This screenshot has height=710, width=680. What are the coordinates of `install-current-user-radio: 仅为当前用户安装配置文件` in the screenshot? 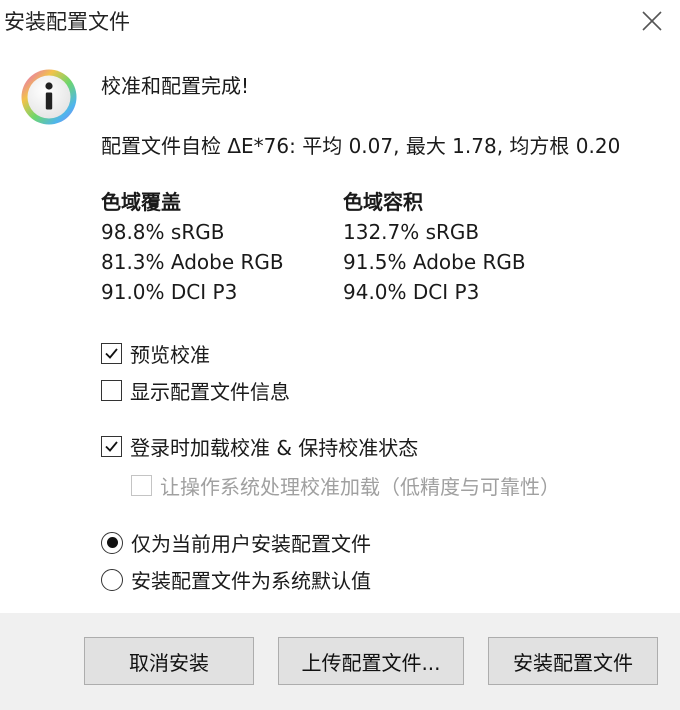 It's located at (236, 542).